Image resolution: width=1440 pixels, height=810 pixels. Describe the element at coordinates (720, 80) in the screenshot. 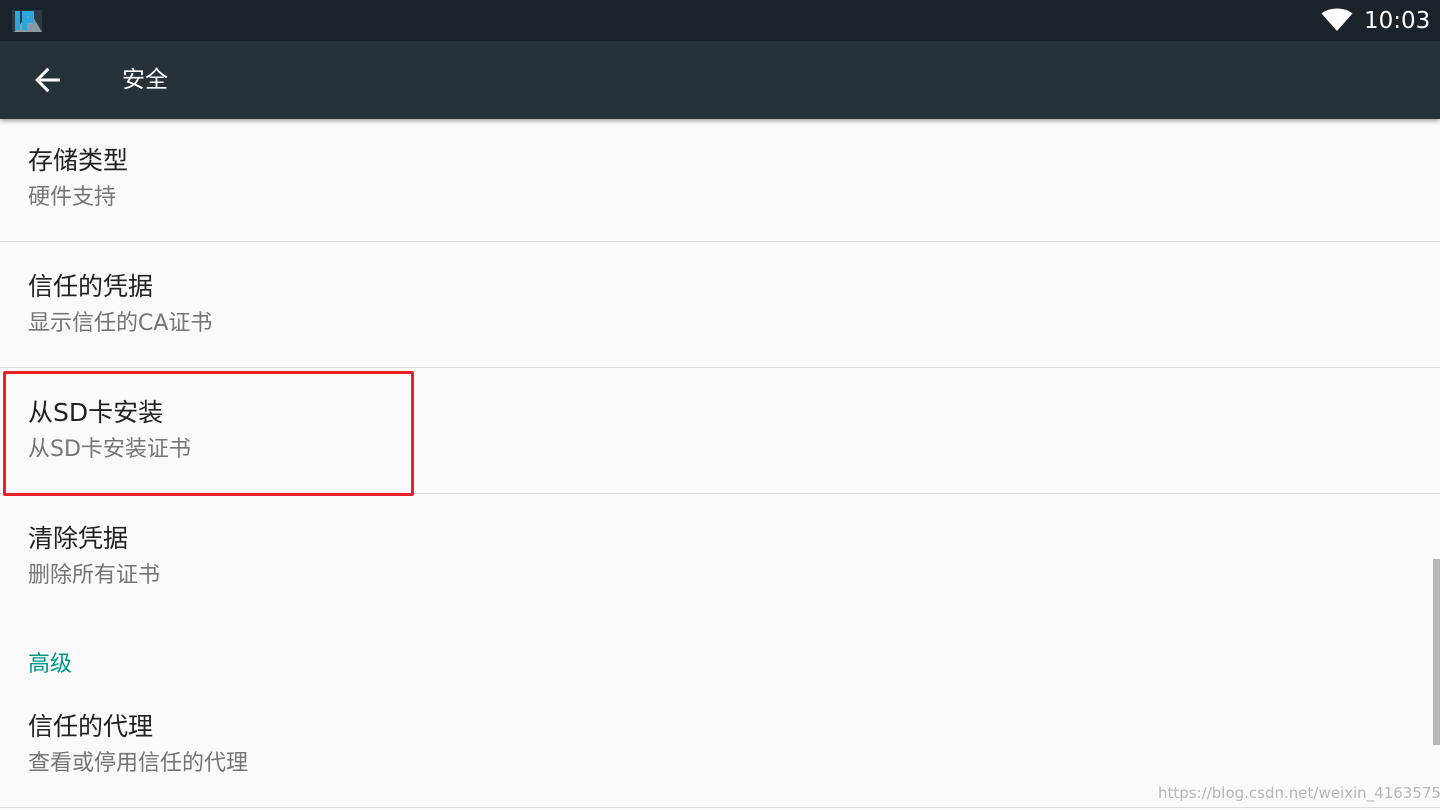

I see `toolbar: 安全` at that location.